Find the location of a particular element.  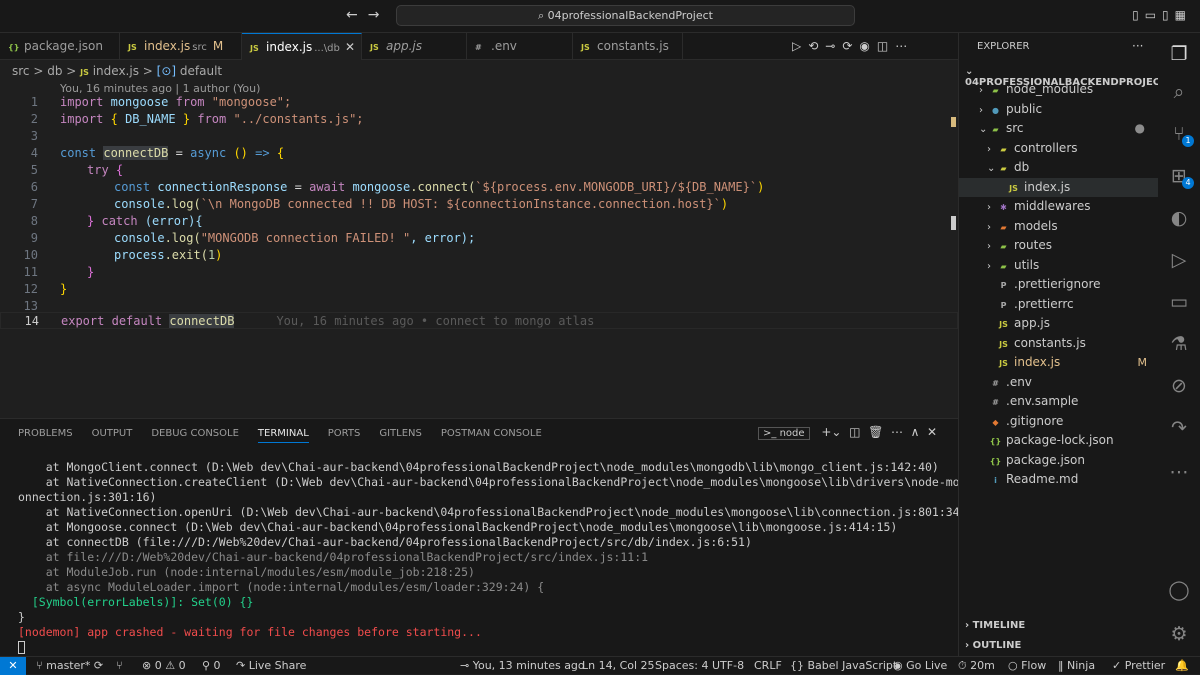

scrollbar-marker is located at coordinates (953, 122).